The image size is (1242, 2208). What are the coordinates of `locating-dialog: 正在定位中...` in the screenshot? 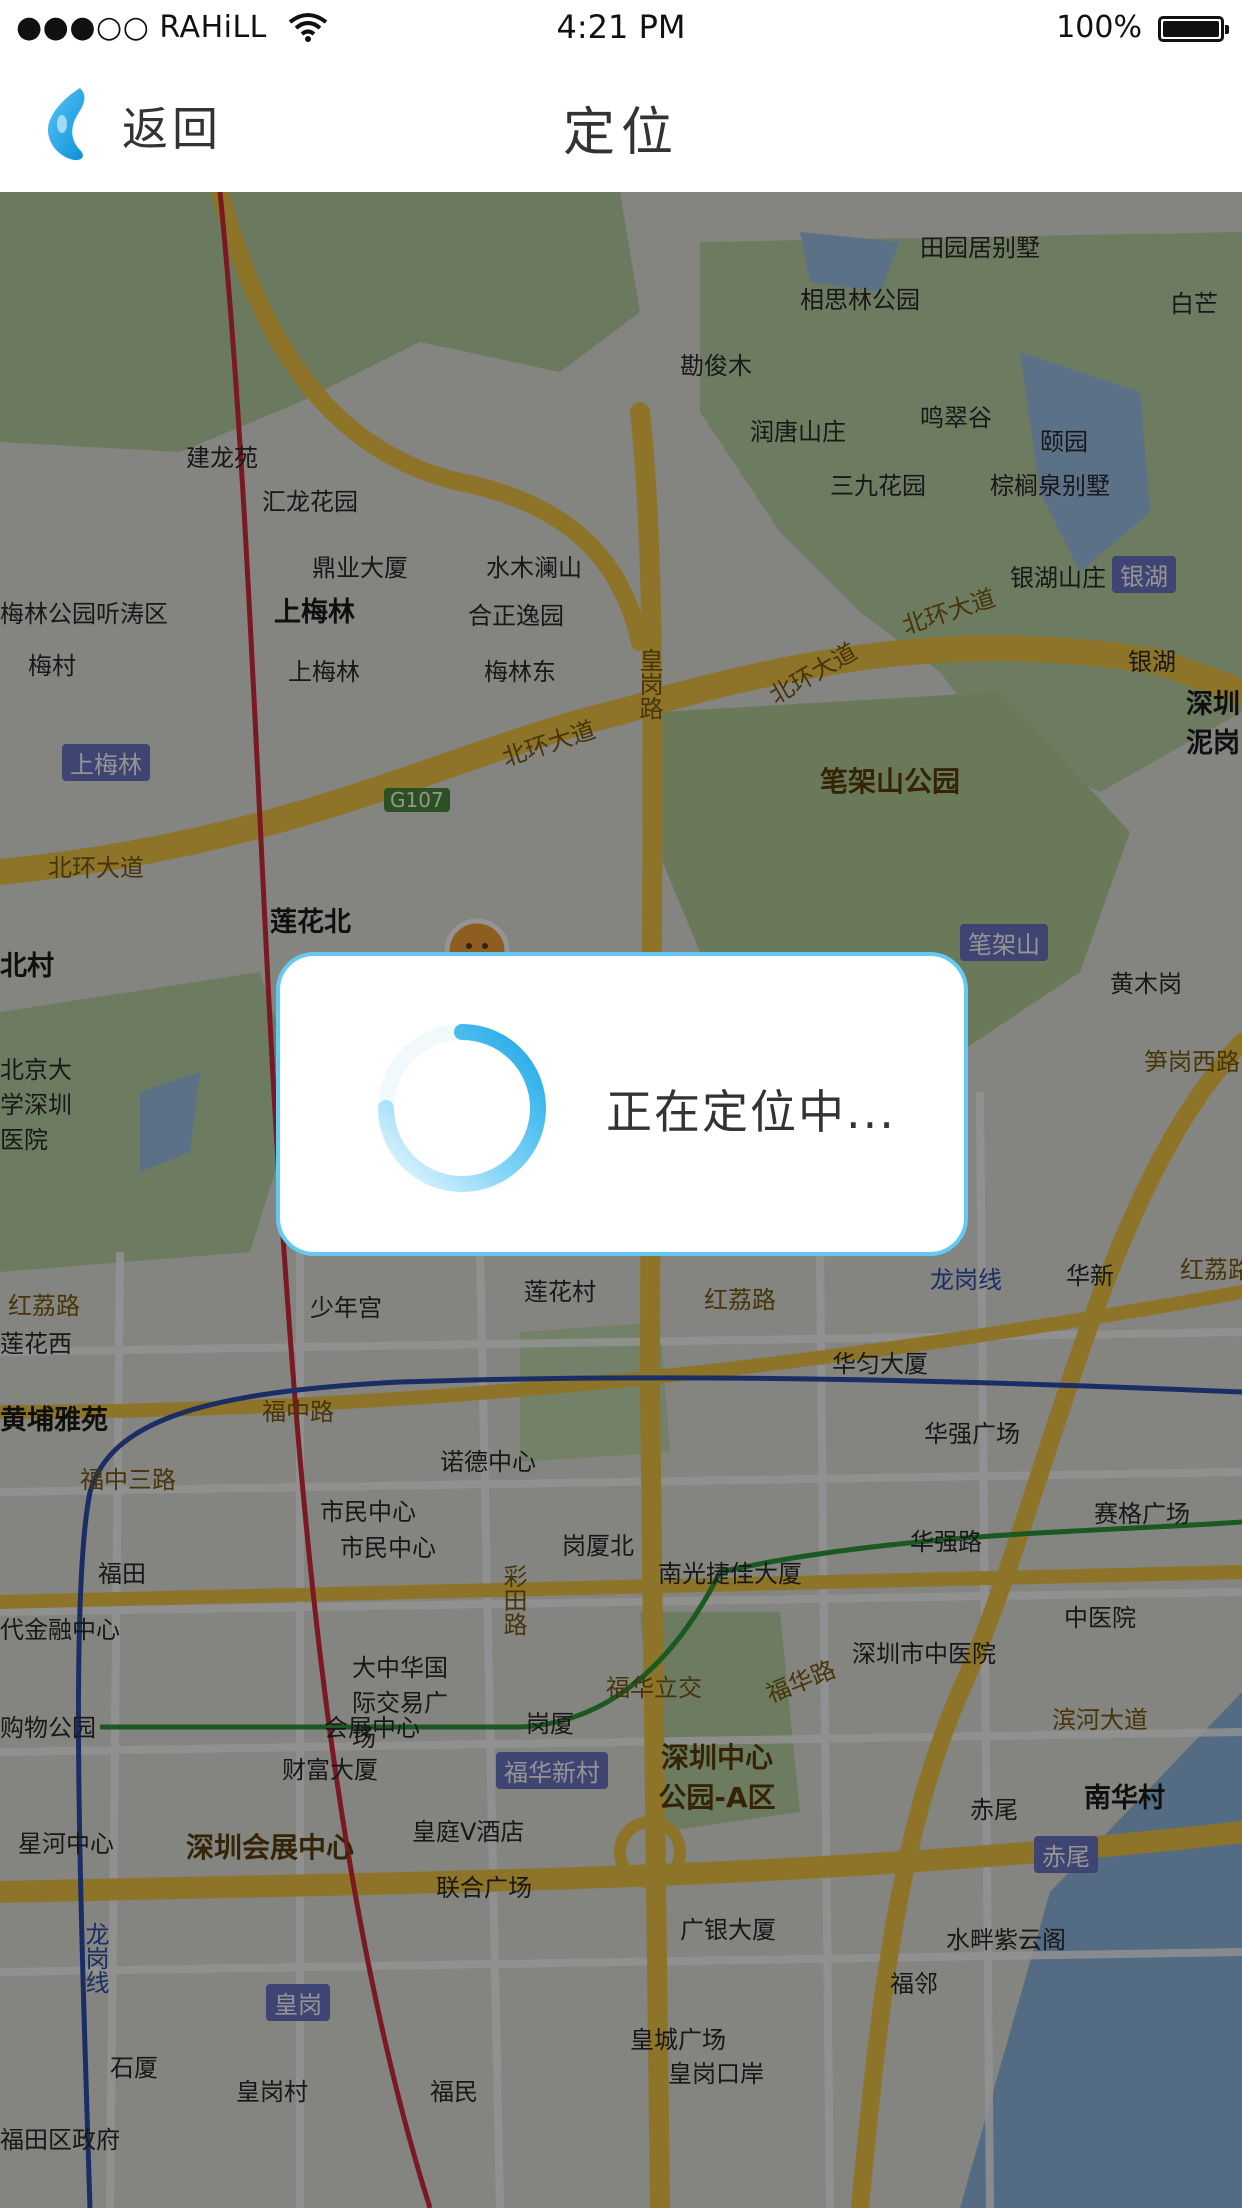 It's located at (622, 1104).